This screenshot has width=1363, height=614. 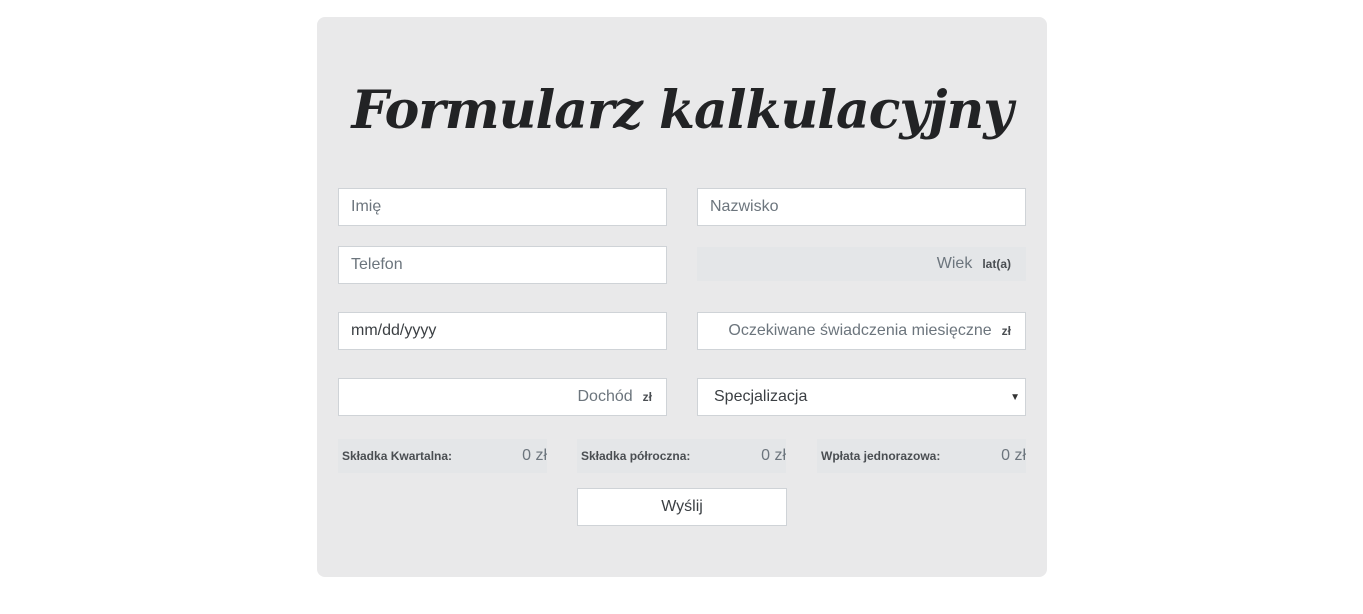 What do you see at coordinates (534, 455) in the screenshot?
I see `quarterly-premium-value: 0 zł` at bounding box center [534, 455].